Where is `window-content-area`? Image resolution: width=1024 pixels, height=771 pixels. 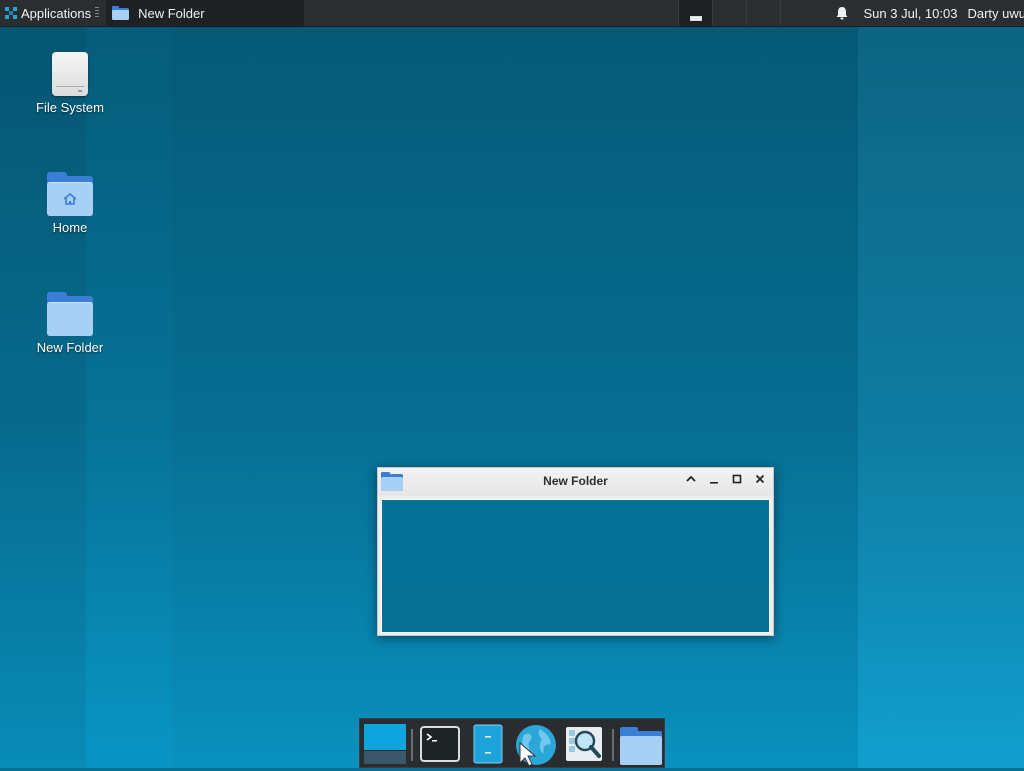 window-content-area is located at coordinates (575, 566).